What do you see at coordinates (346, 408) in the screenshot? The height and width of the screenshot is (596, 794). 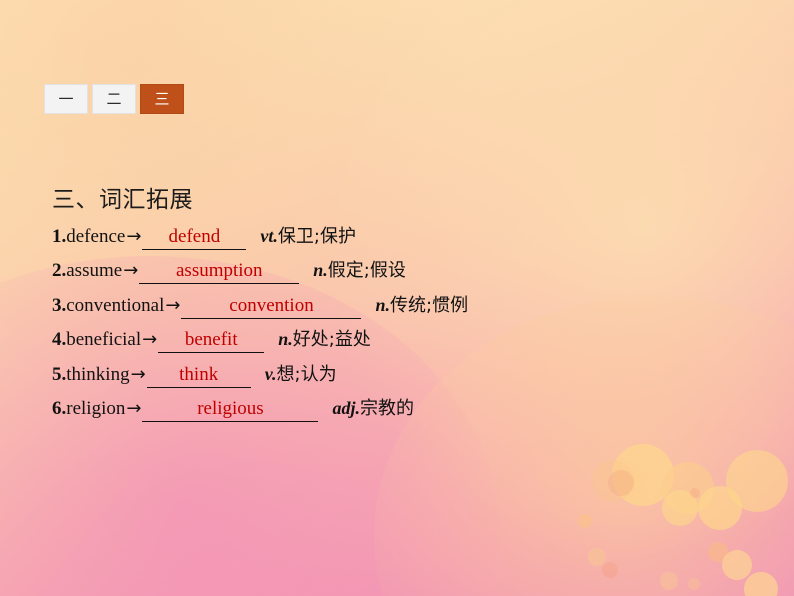 I see `part-of-speech: adj.` at bounding box center [346, 408].